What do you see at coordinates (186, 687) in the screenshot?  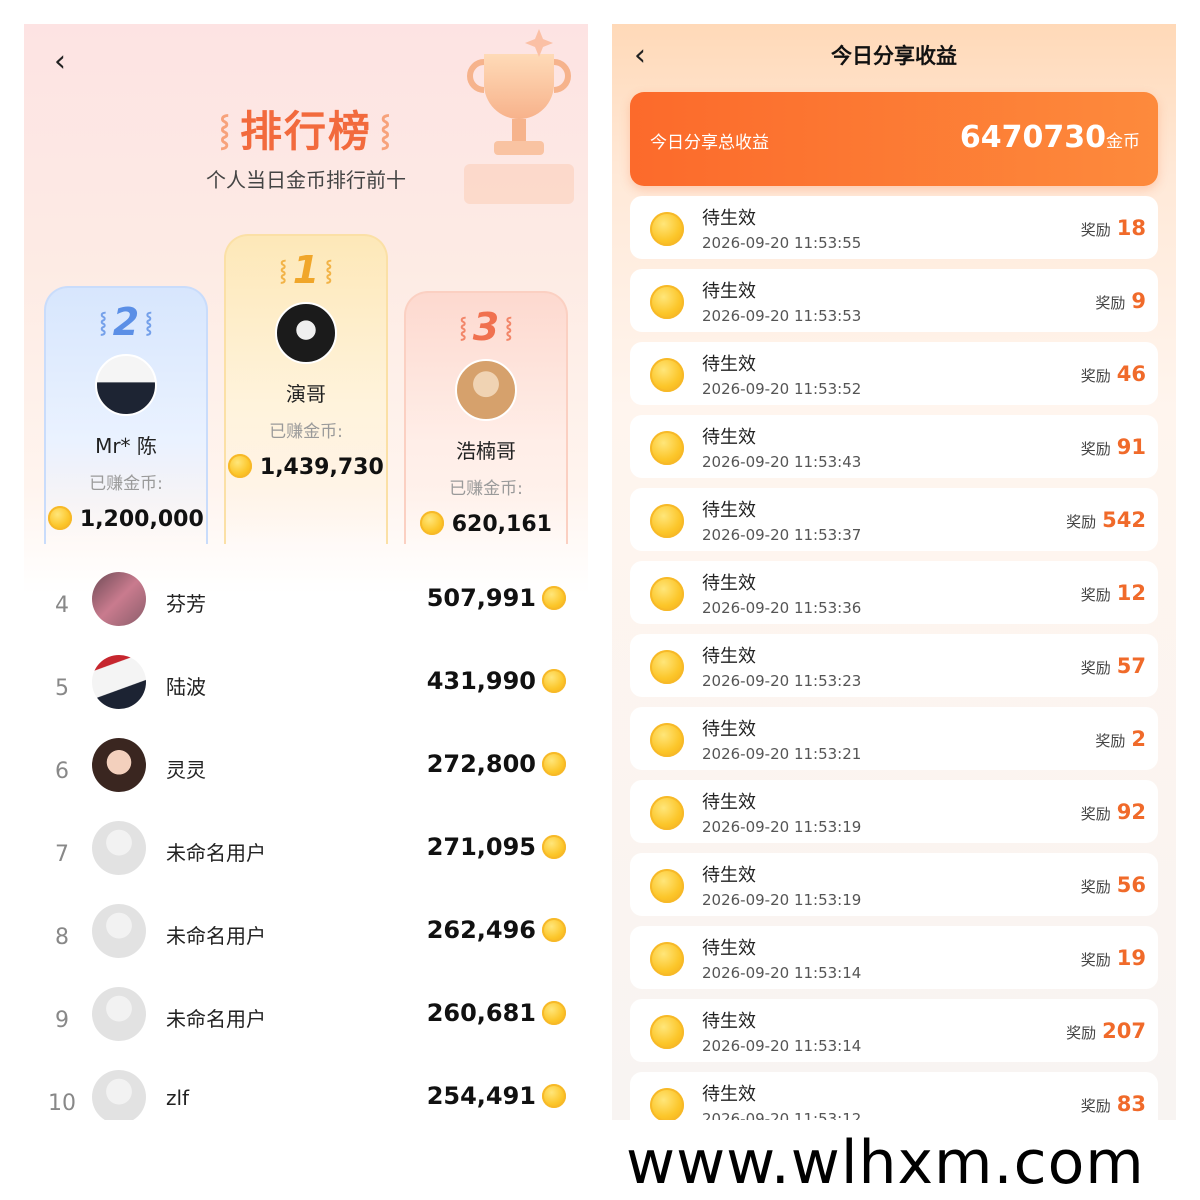 I see `user-name: 陆波` at bounding box center [186, 687].